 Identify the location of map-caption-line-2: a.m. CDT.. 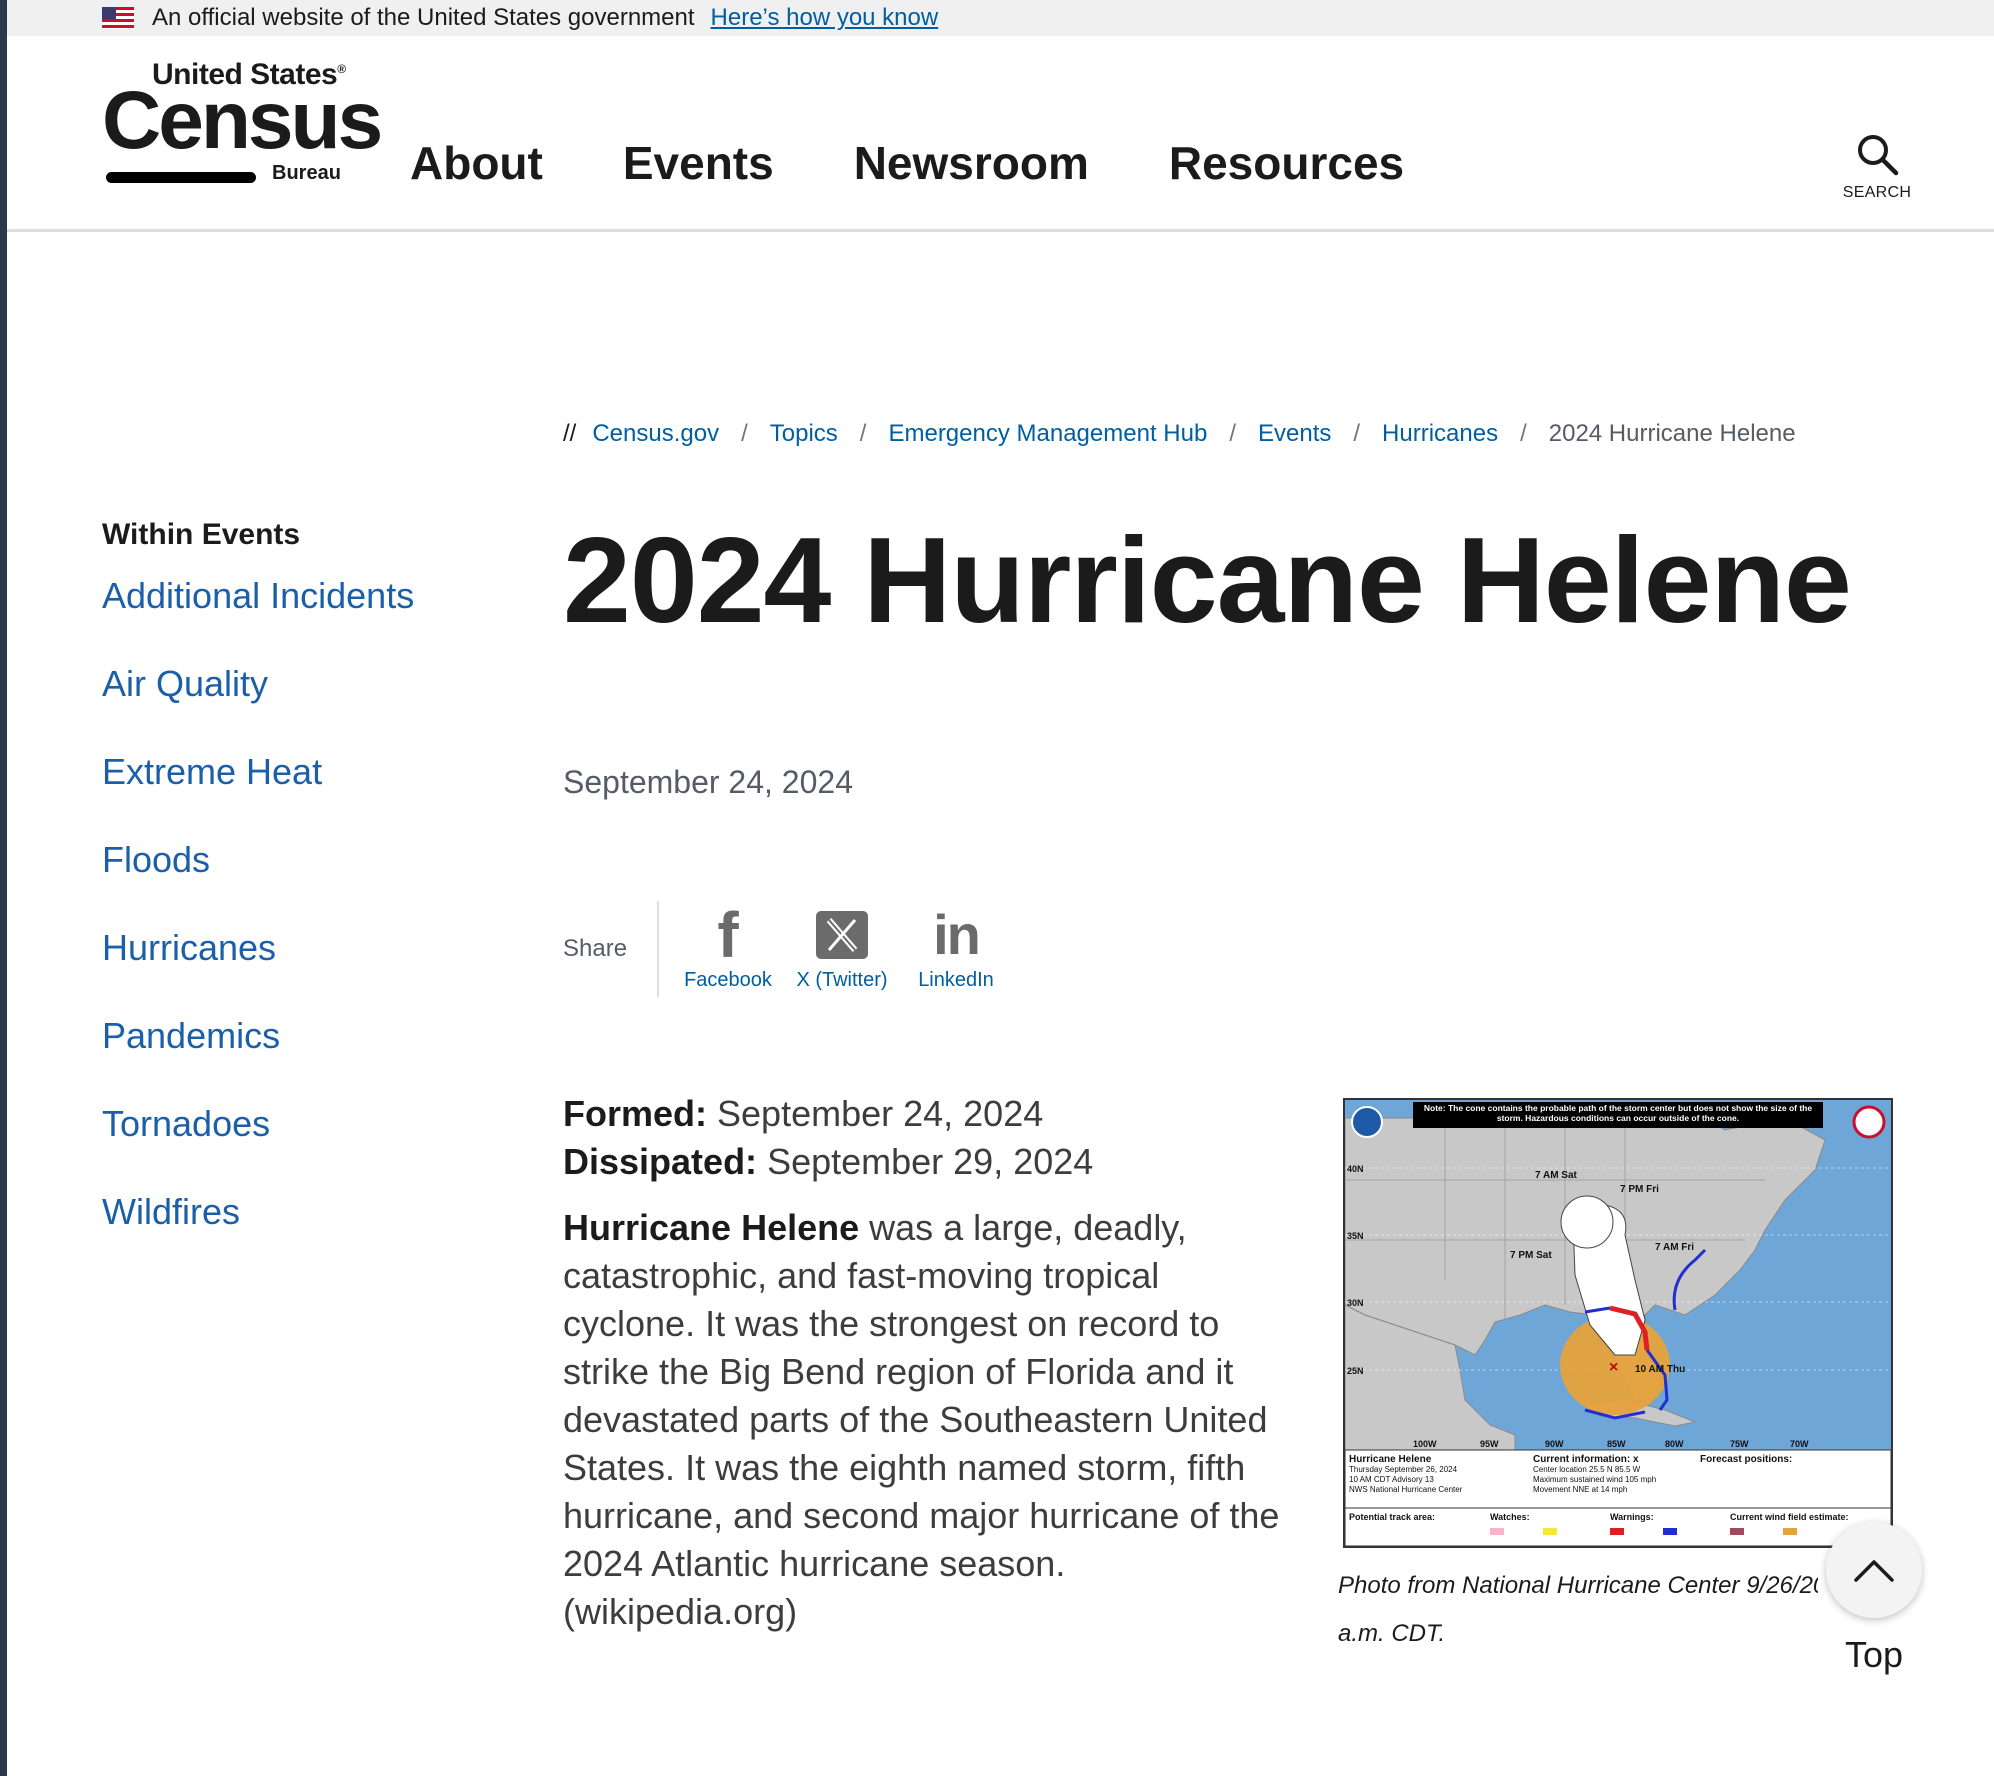
(1392, 1633).